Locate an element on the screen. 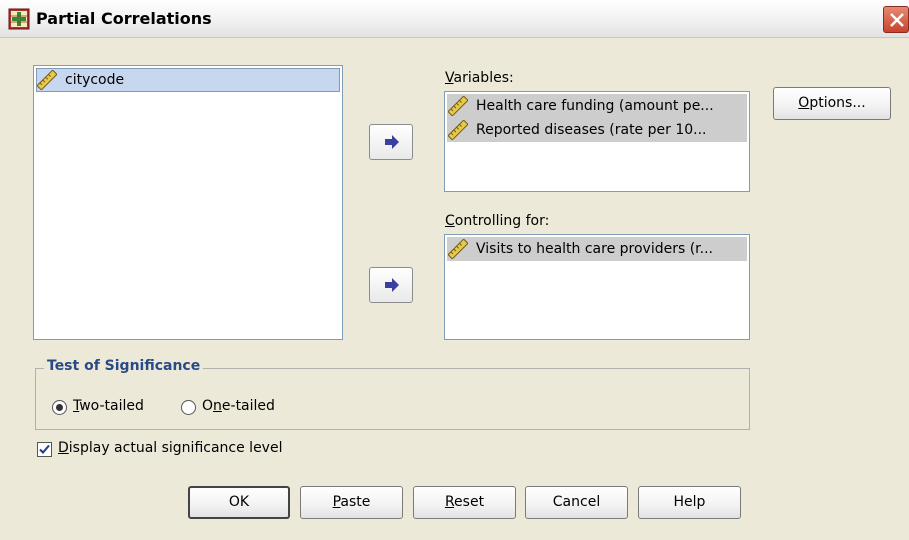  cancel-button: Cancel is located at coordinates (576, 502).